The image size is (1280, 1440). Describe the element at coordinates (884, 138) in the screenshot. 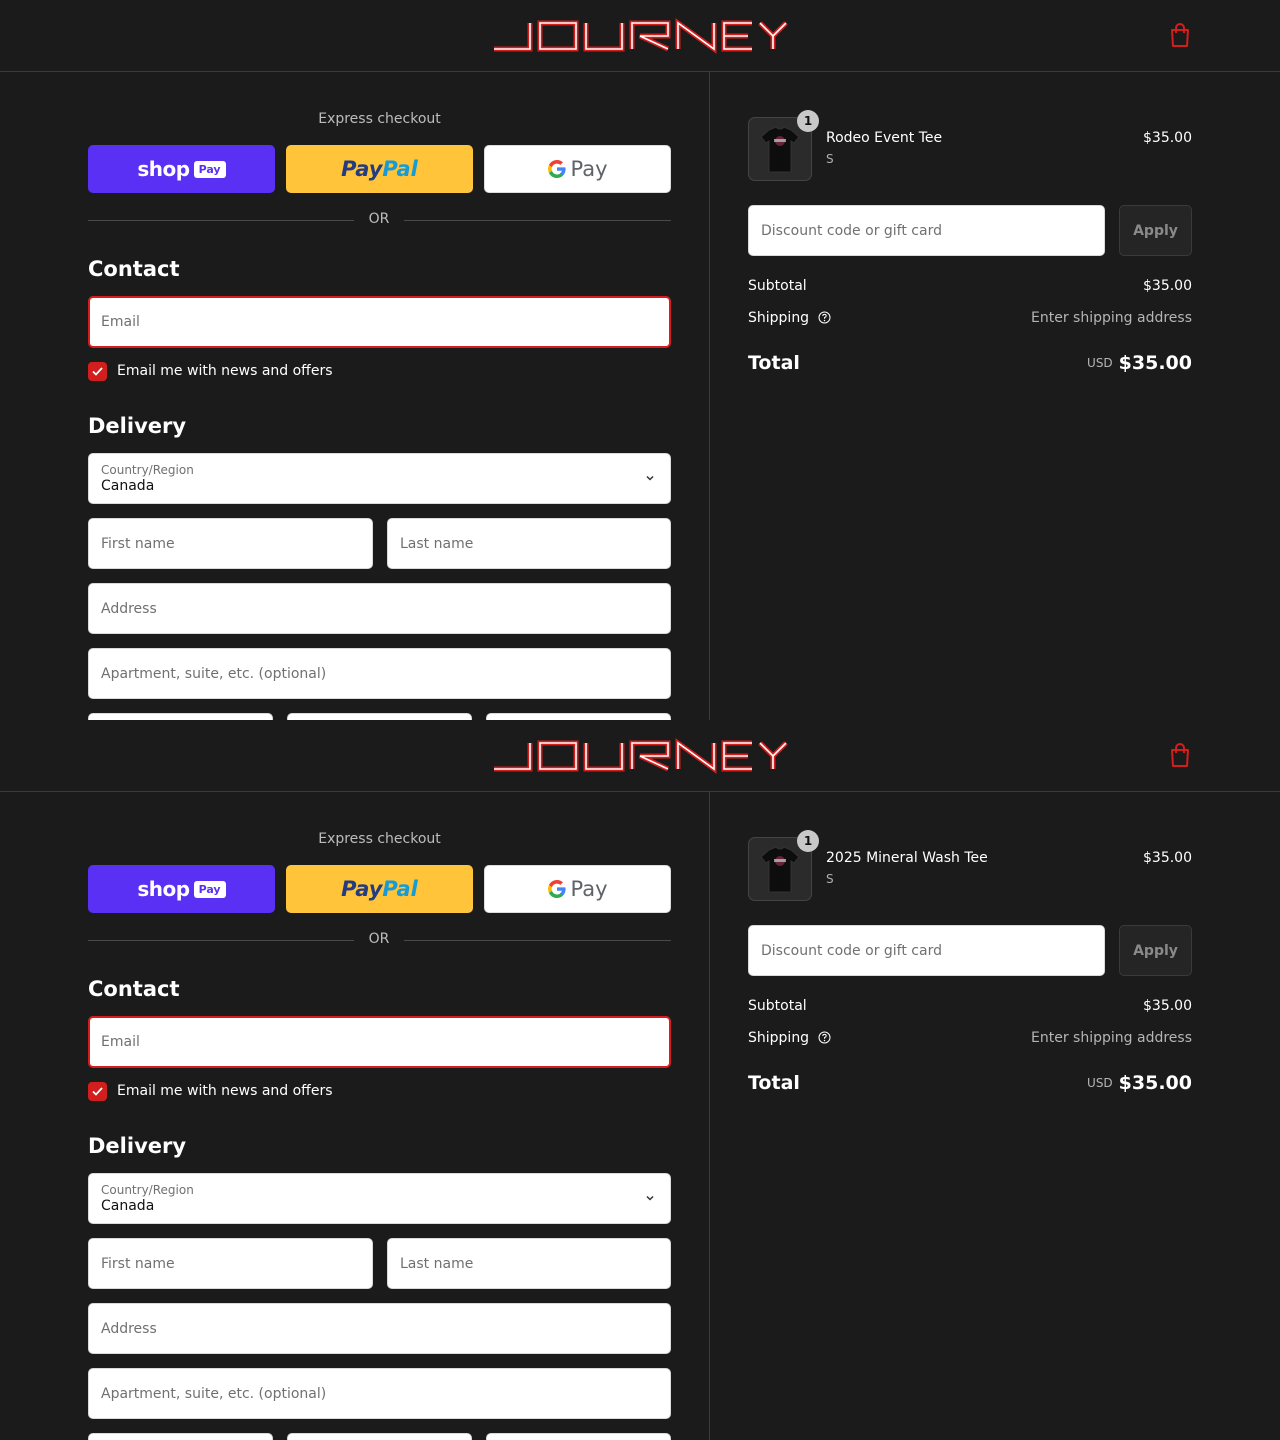

I see `product-name: Rodeo Event Tee` at that location.